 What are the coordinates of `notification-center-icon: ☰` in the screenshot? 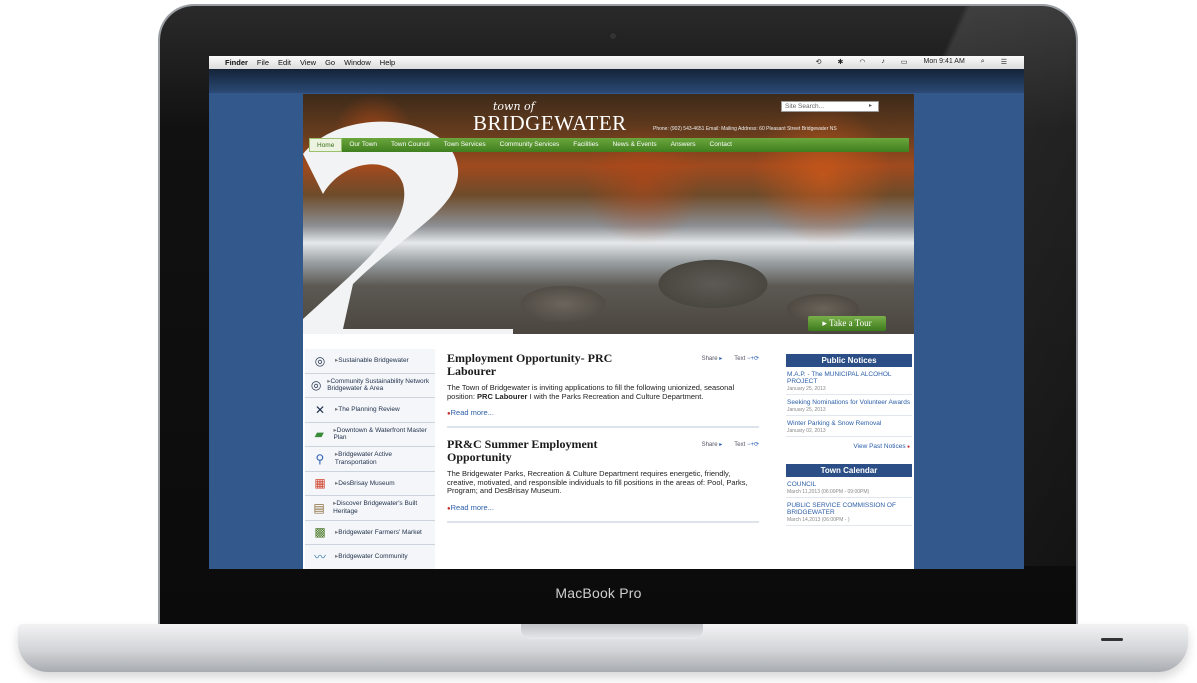 It's located at (1004, 62).